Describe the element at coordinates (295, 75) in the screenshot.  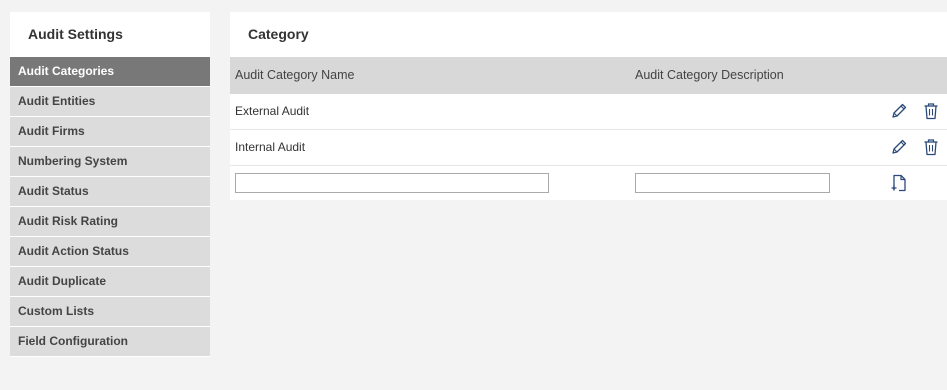
I see `column-header-name: Audit Category Name` at that location.